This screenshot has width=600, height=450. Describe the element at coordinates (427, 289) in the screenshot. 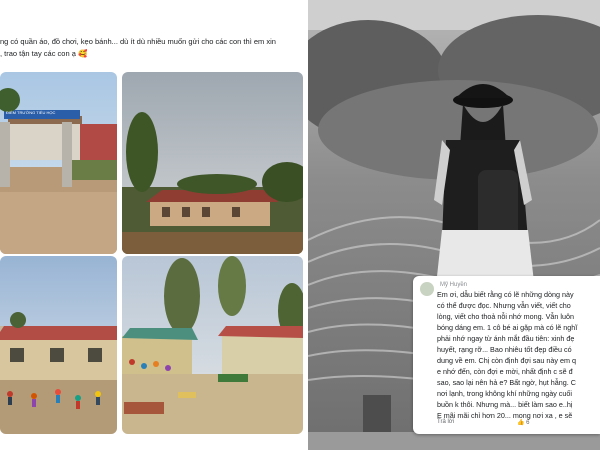

I see `commenter-avatar` at that location.